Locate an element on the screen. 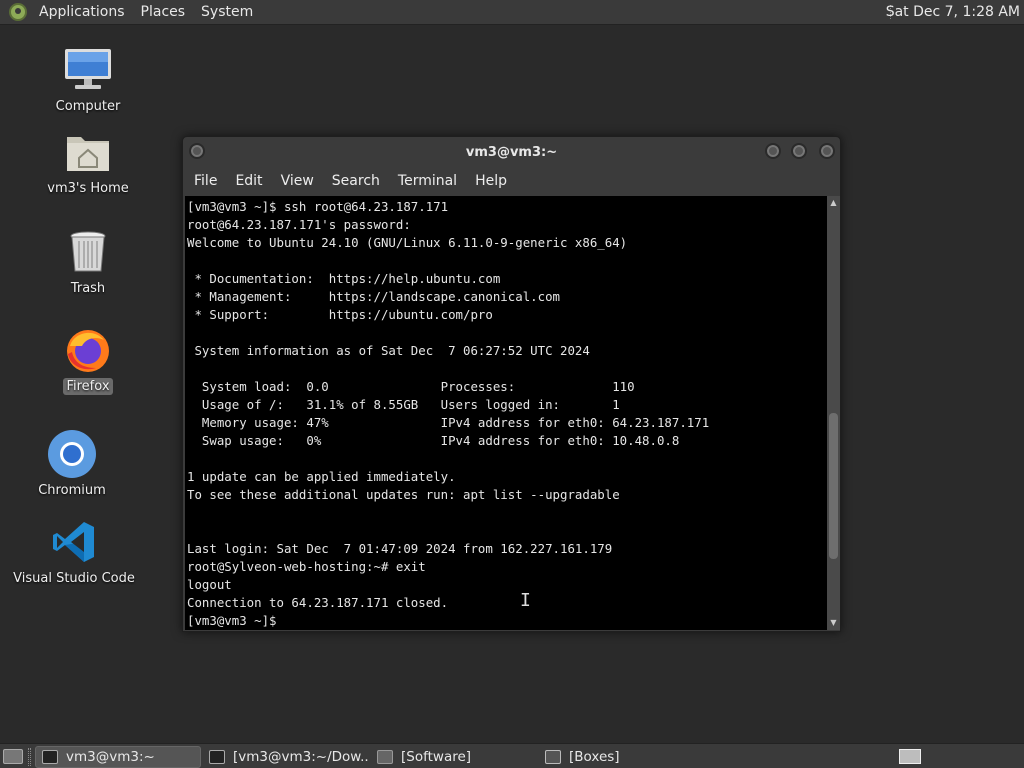 This screenshot has height=768, width=1024. chromium-icon is located at coordinates (72, 454).